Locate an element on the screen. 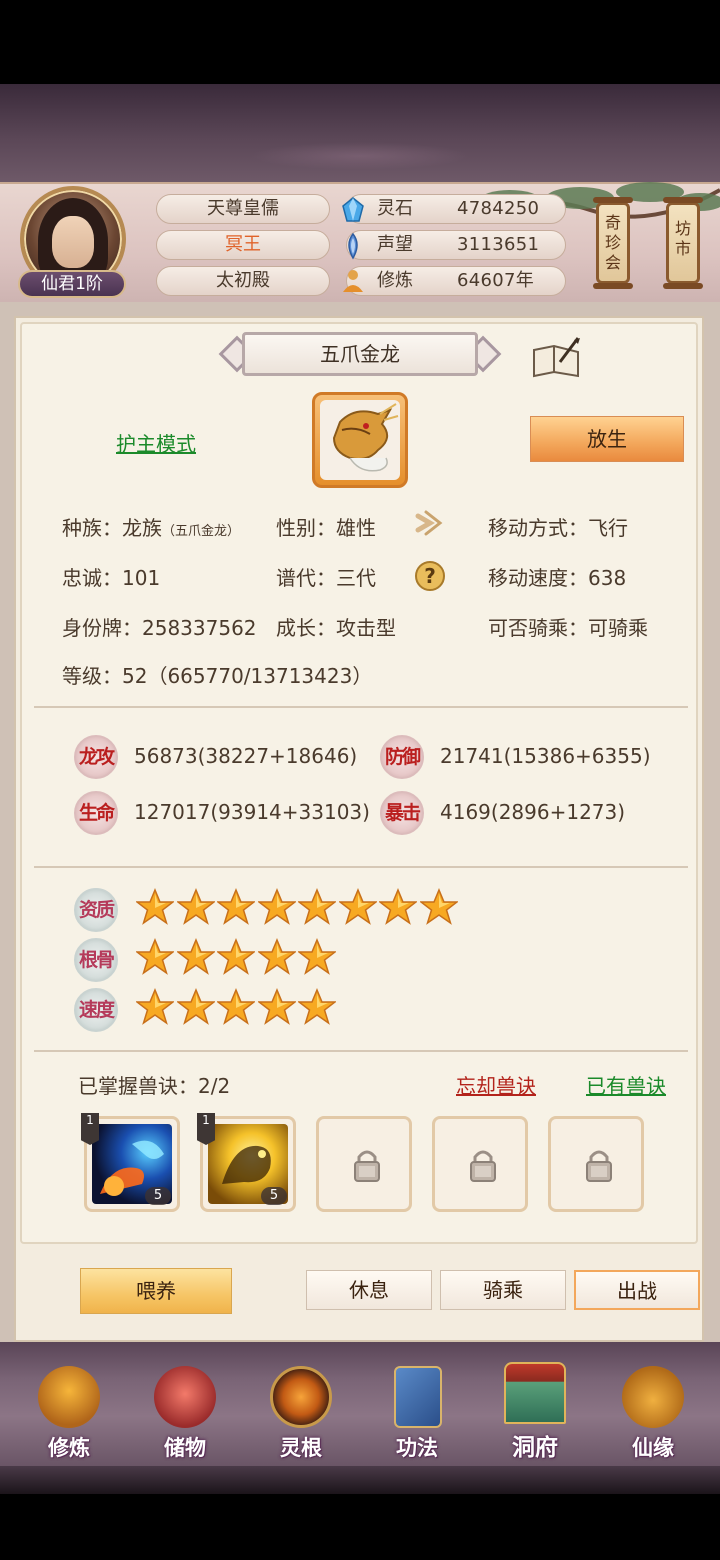  scroll-label: 坊市 is located at coordinates (682, 238).